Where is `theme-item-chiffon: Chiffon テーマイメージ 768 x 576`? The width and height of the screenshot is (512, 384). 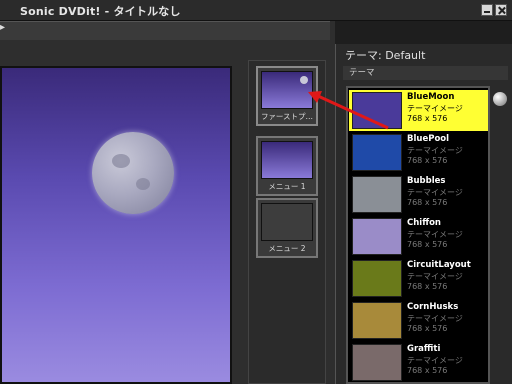
theme-item-chiffon: Chiffon テーマイメージ 768 x 576 is located at coordinates (418, 236).